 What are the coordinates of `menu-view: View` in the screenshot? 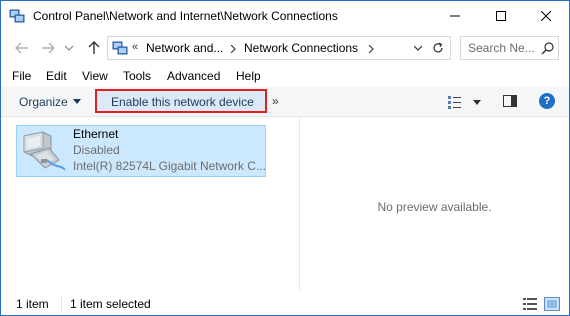 It's located at (95, 76).